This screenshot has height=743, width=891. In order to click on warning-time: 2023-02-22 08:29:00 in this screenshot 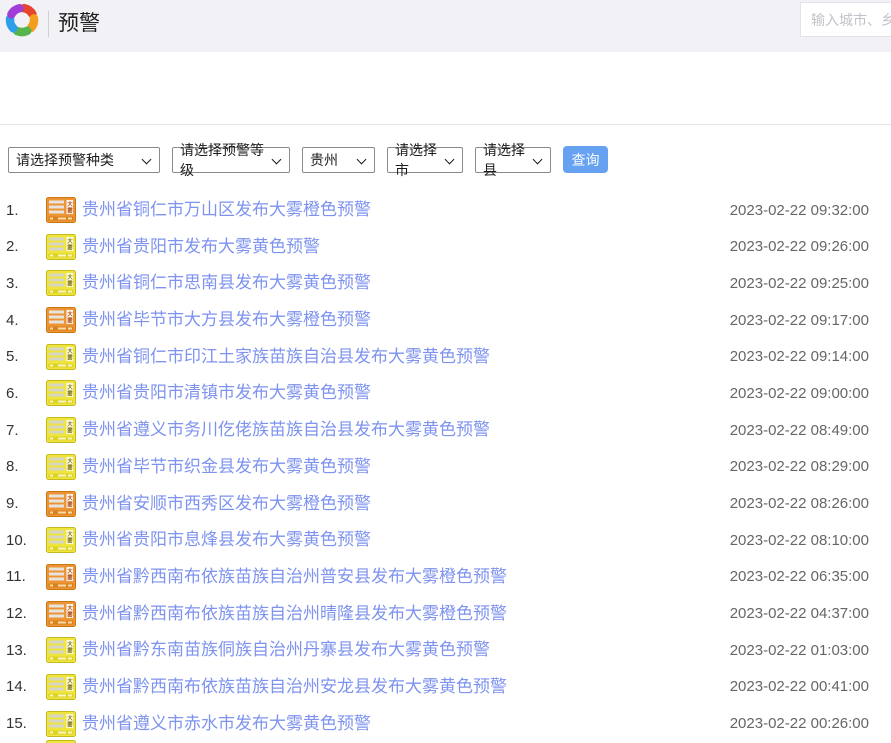, I will do `click(799, 467)`.